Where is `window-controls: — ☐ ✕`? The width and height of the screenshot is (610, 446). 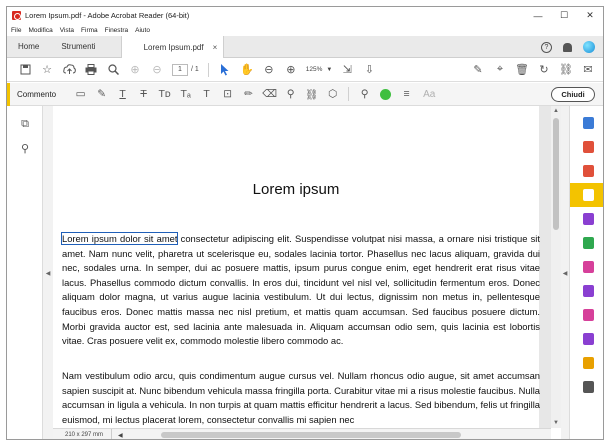 window-controls: — ☐ ✕ is located at coordinates (564, 15).